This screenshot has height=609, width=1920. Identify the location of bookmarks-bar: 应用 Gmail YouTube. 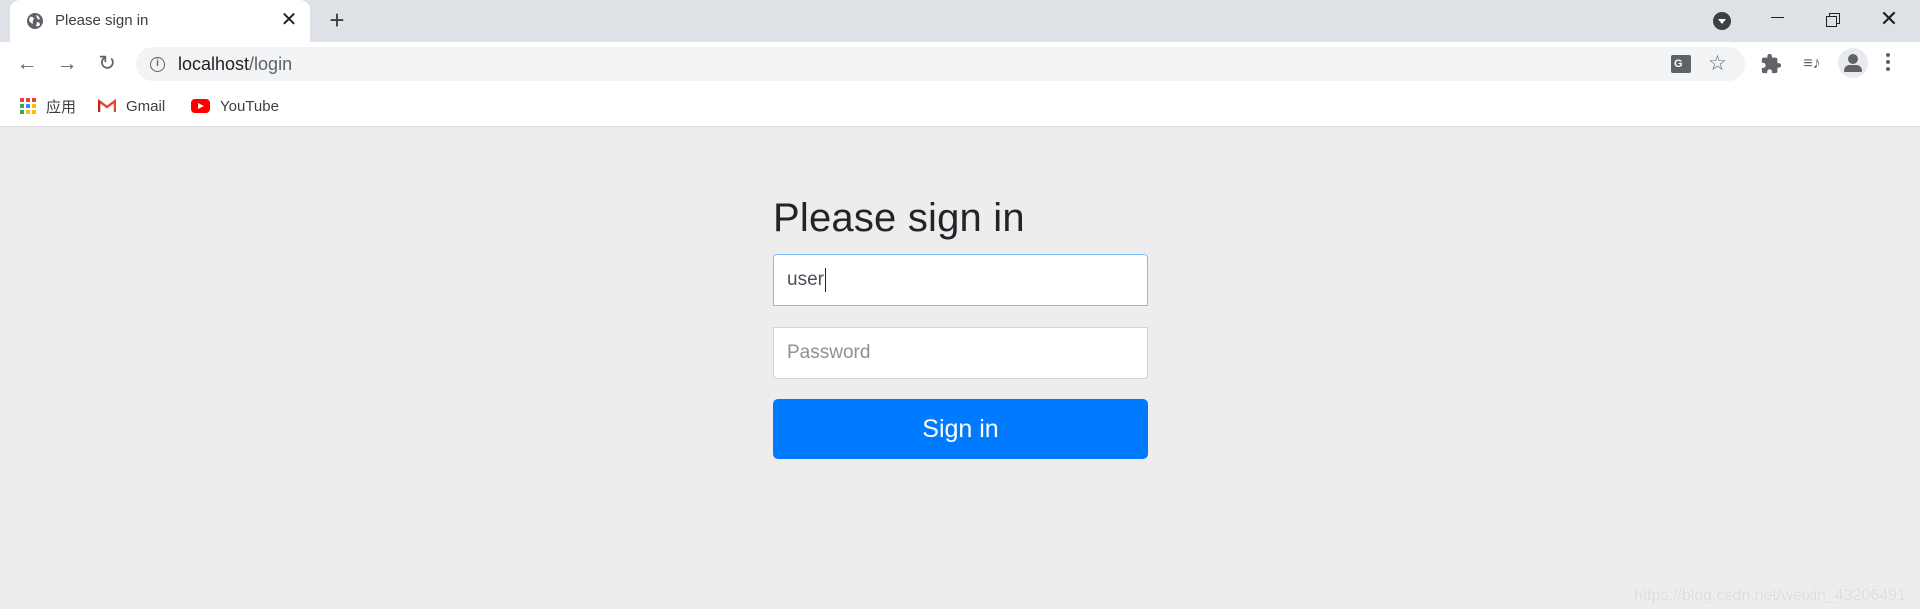
(960, 106).